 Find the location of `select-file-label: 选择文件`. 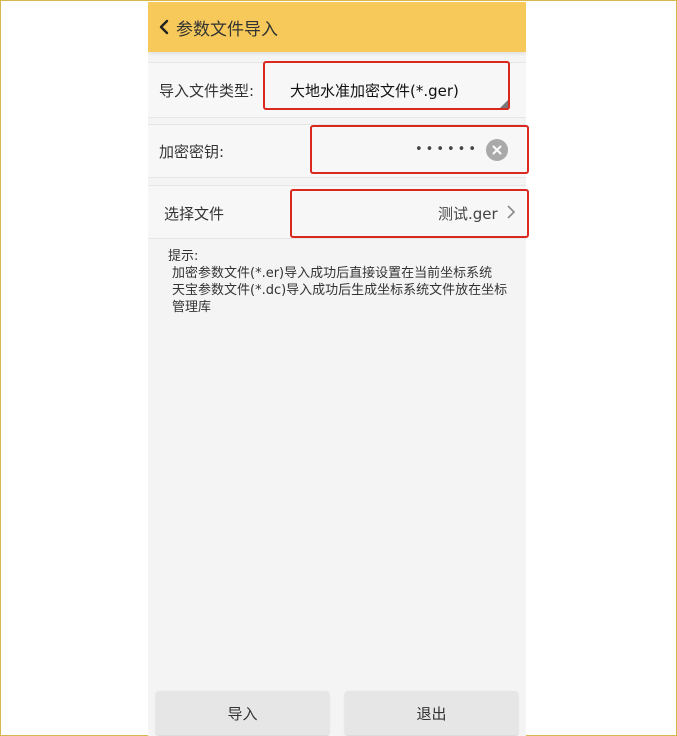

select-file-label: 选择文件 is located at coordinates (194, 214).